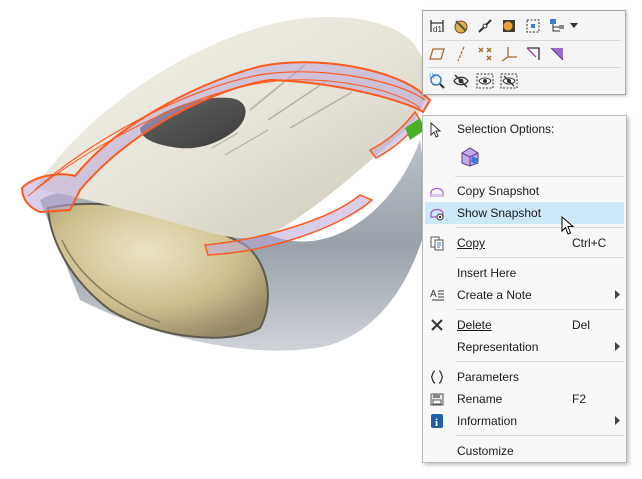 This screenshot has height=479, width=642. Describe the element at coordinates (524, 399) in the screenshot. I see `rename-item: Rename F2` at that location.